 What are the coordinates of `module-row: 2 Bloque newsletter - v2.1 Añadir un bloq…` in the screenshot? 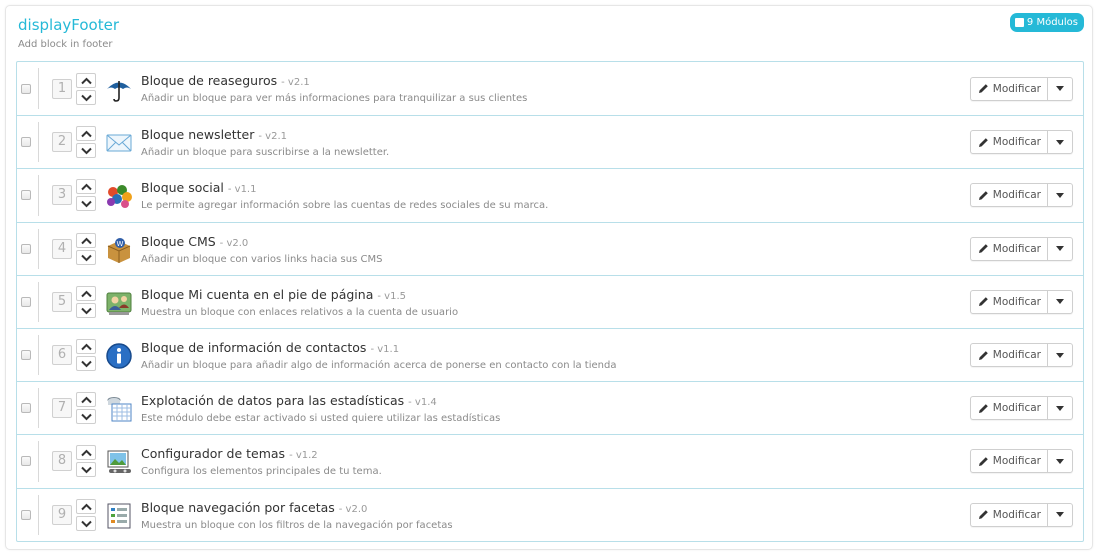 It's located at (550, 141).